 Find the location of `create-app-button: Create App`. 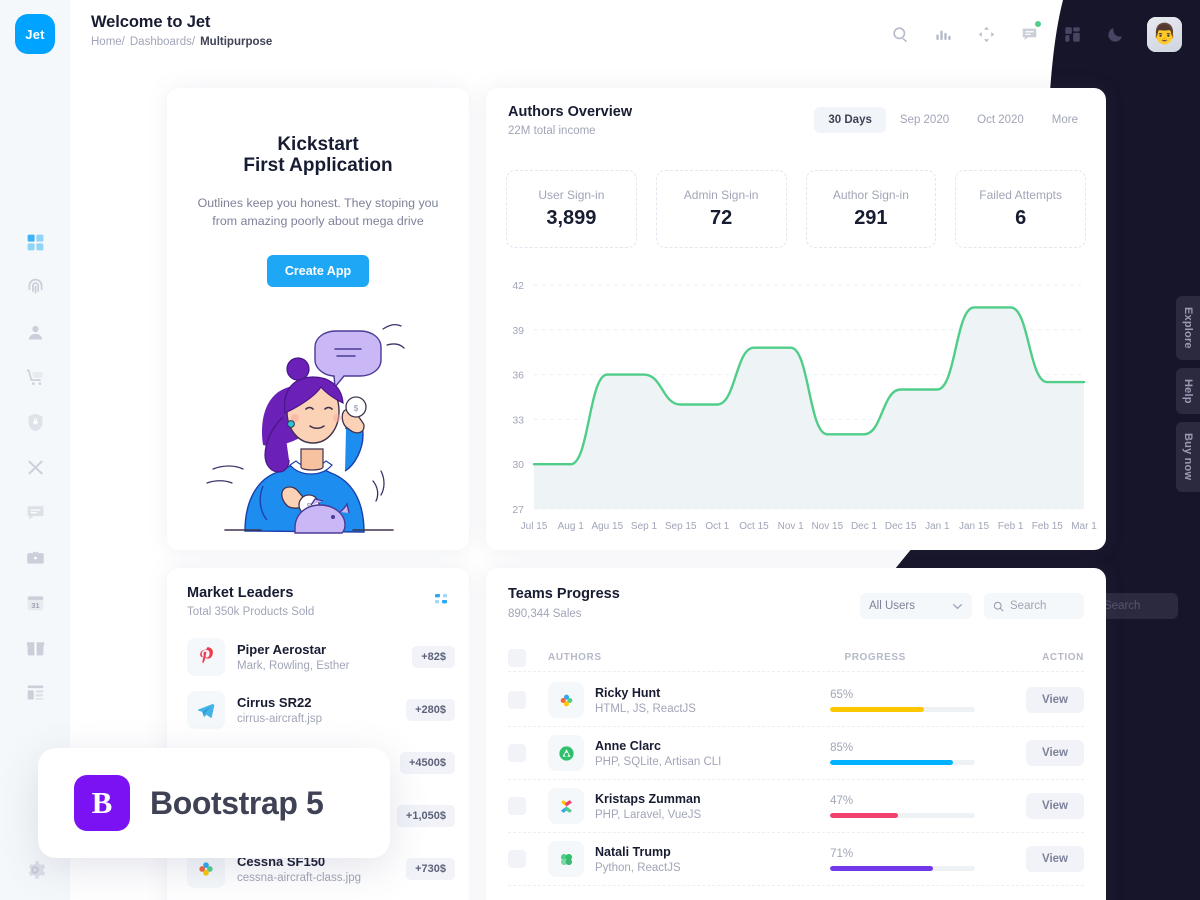

create-app-button: Create App is located at coordinates (318, 270).